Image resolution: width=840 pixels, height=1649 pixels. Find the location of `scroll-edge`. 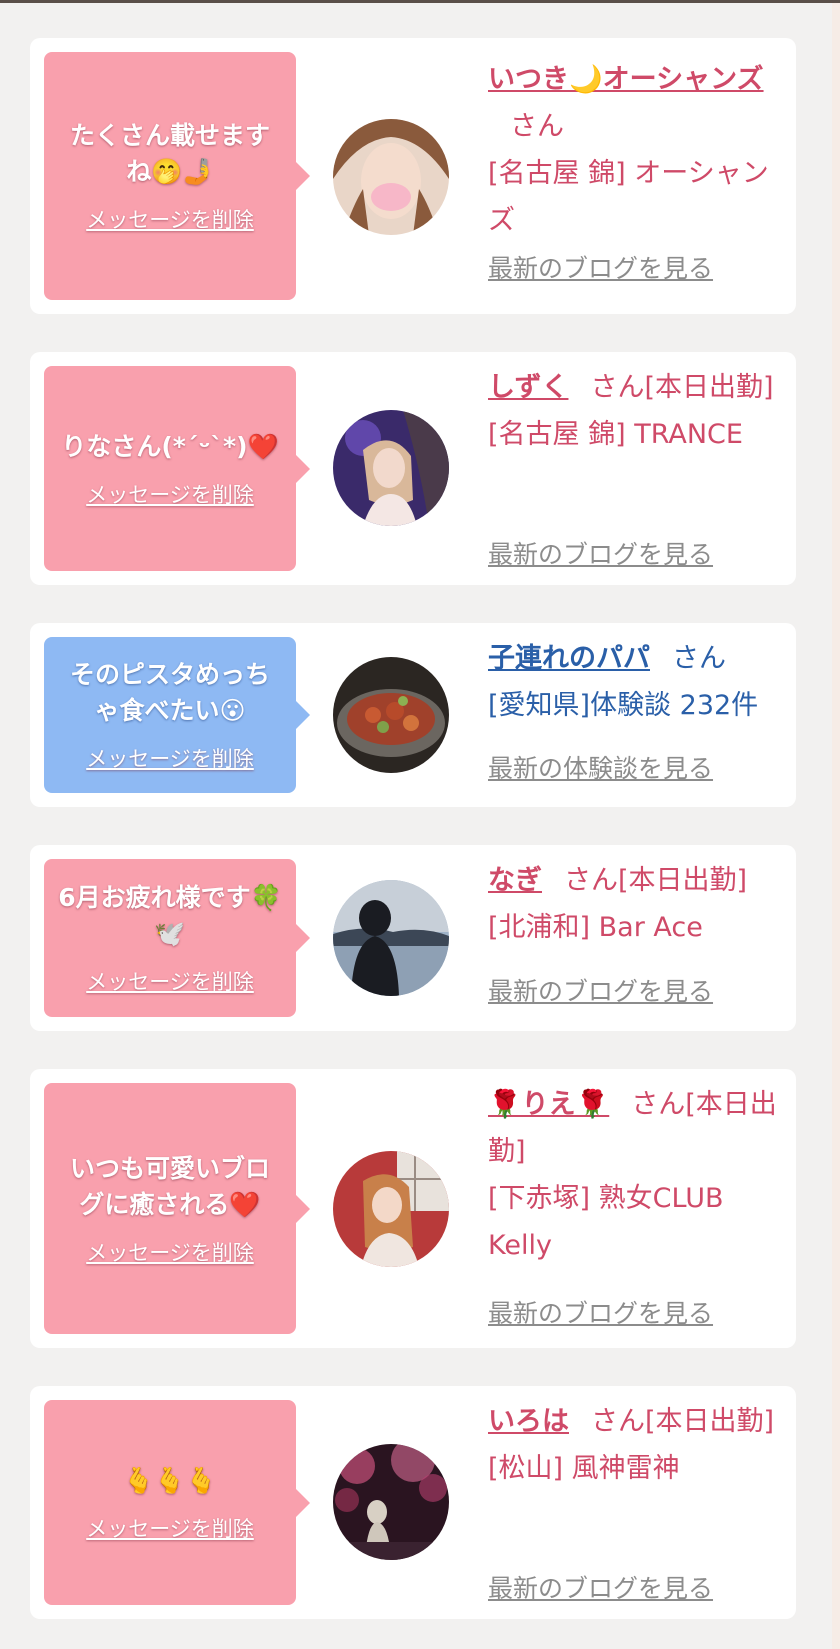

scroll-edge is located at coordinates (836, 826).